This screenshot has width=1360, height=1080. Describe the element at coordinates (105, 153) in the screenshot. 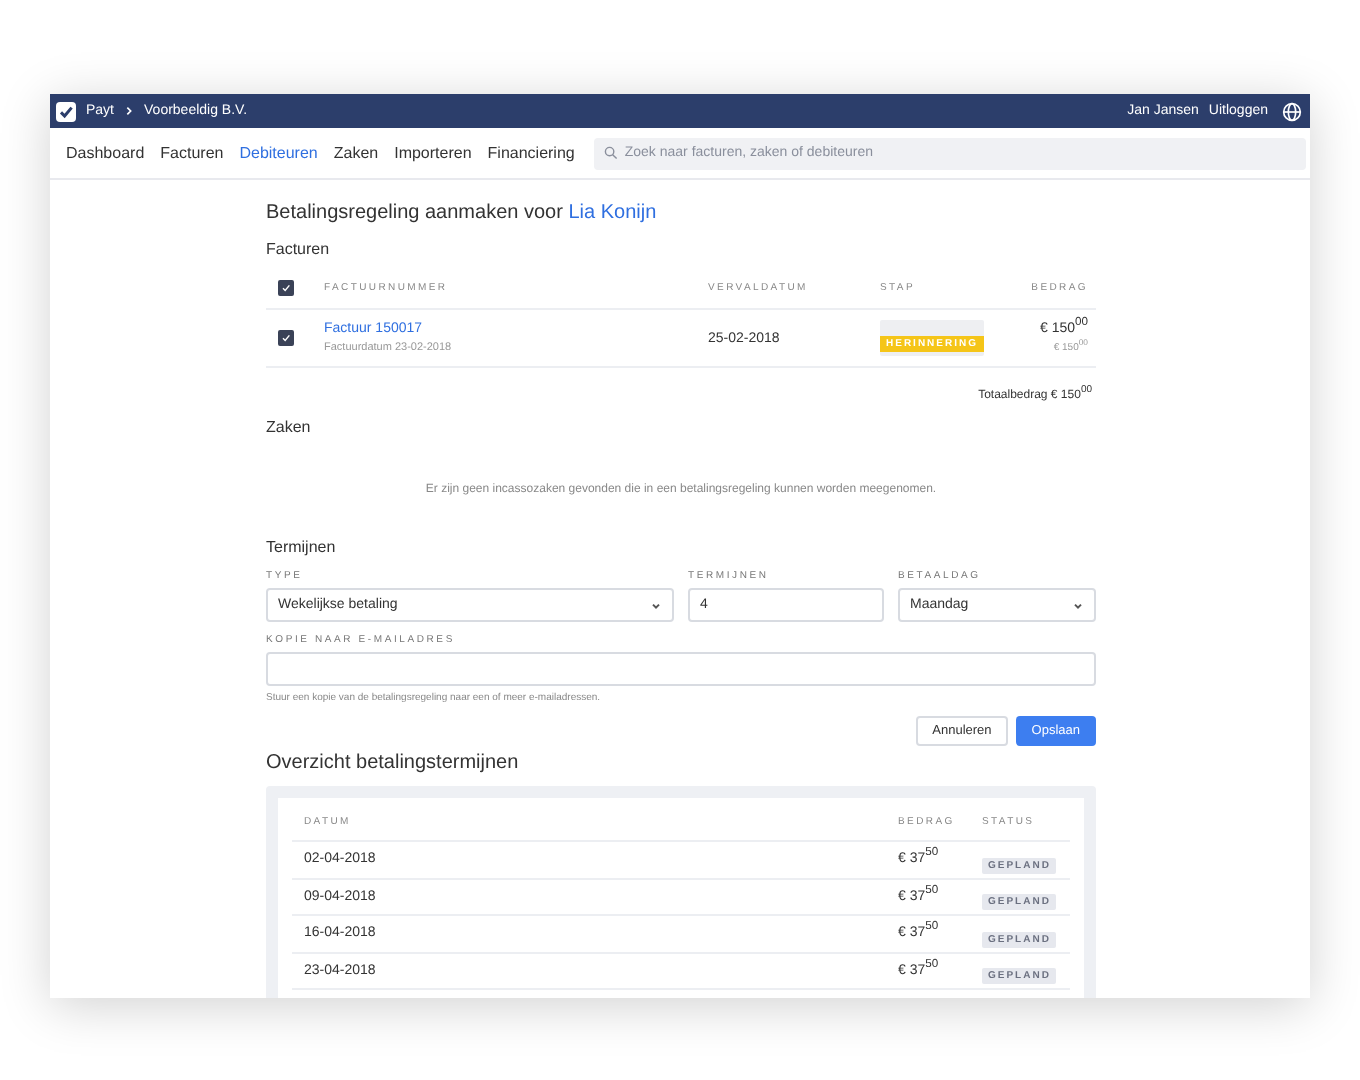

I see `nav-tab: Dashboard` at that location.